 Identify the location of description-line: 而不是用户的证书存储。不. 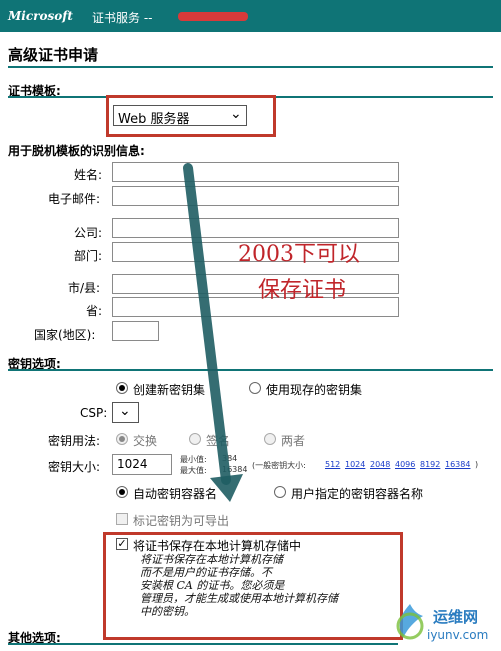
(206, 572).